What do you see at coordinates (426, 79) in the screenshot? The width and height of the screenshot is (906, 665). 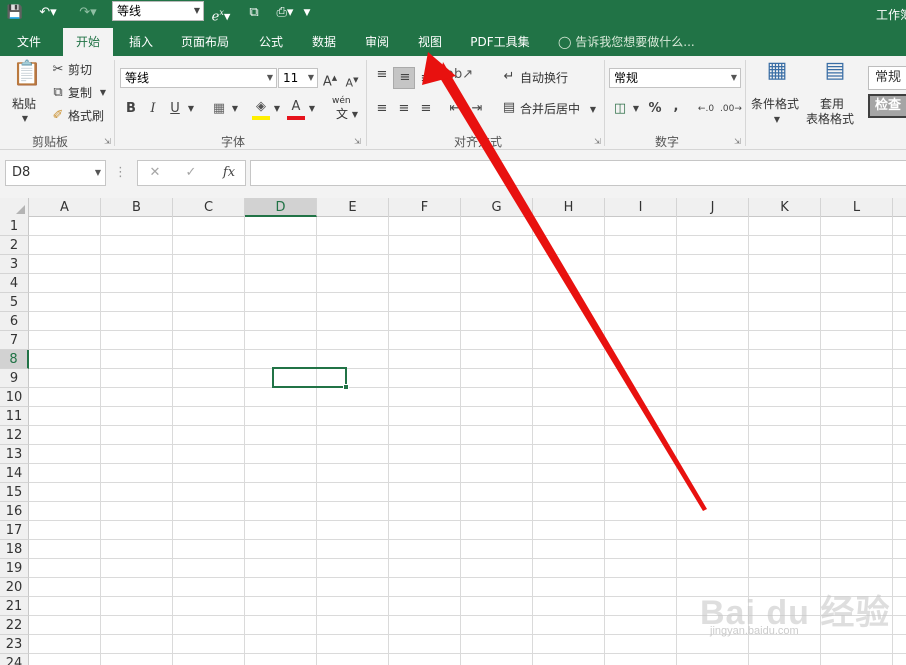 I see `align-bottom-icon: ≡` at bounding box center [426, 79].